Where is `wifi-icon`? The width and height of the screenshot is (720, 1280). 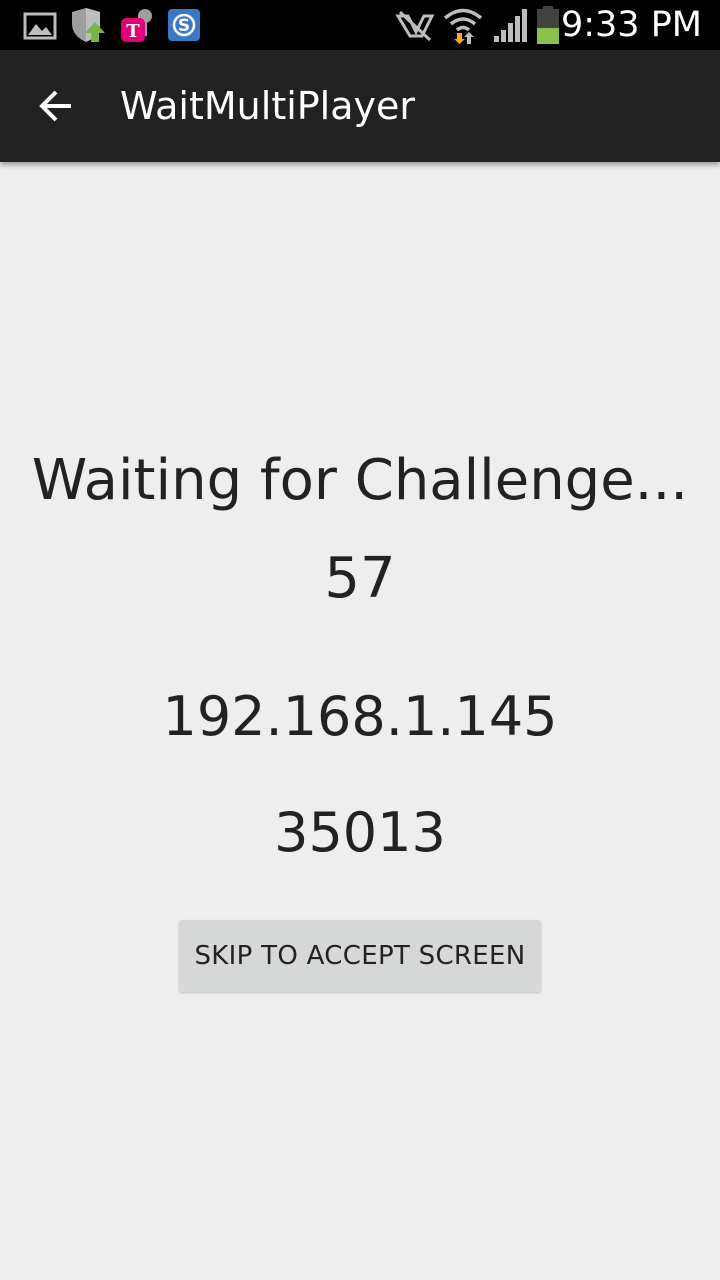
wifi-icon is located at coordinates (463, 26).